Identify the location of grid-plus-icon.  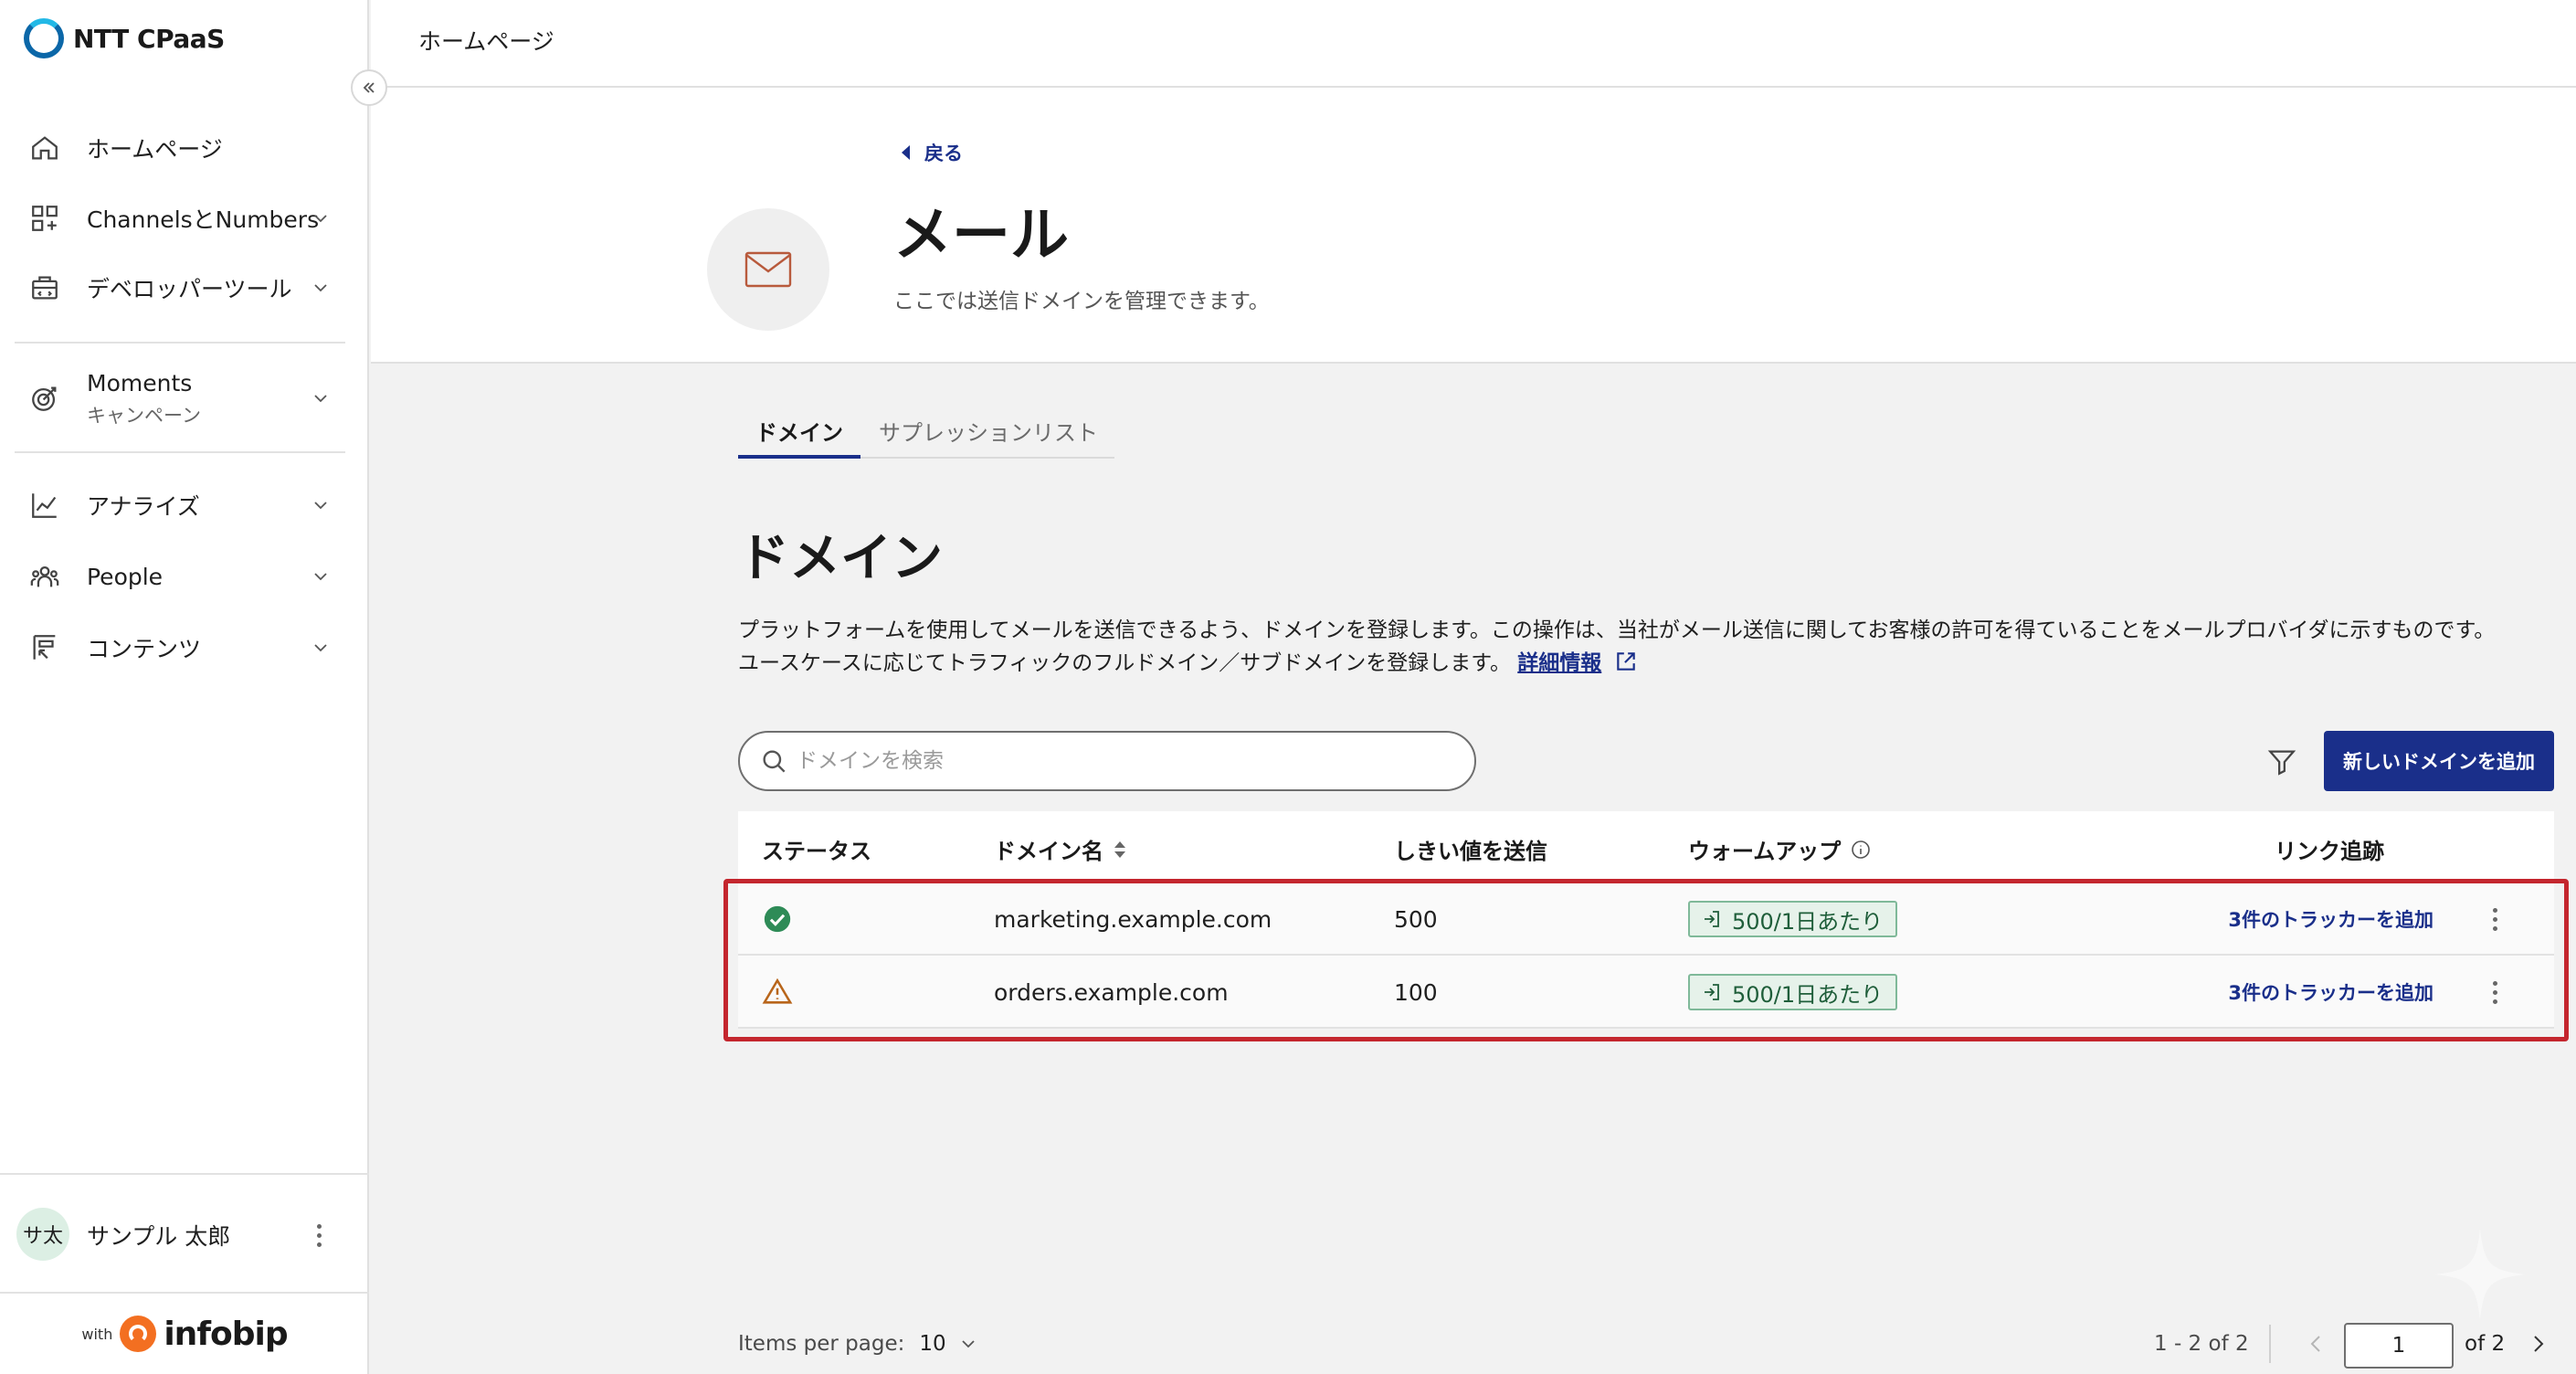
(44, 218).